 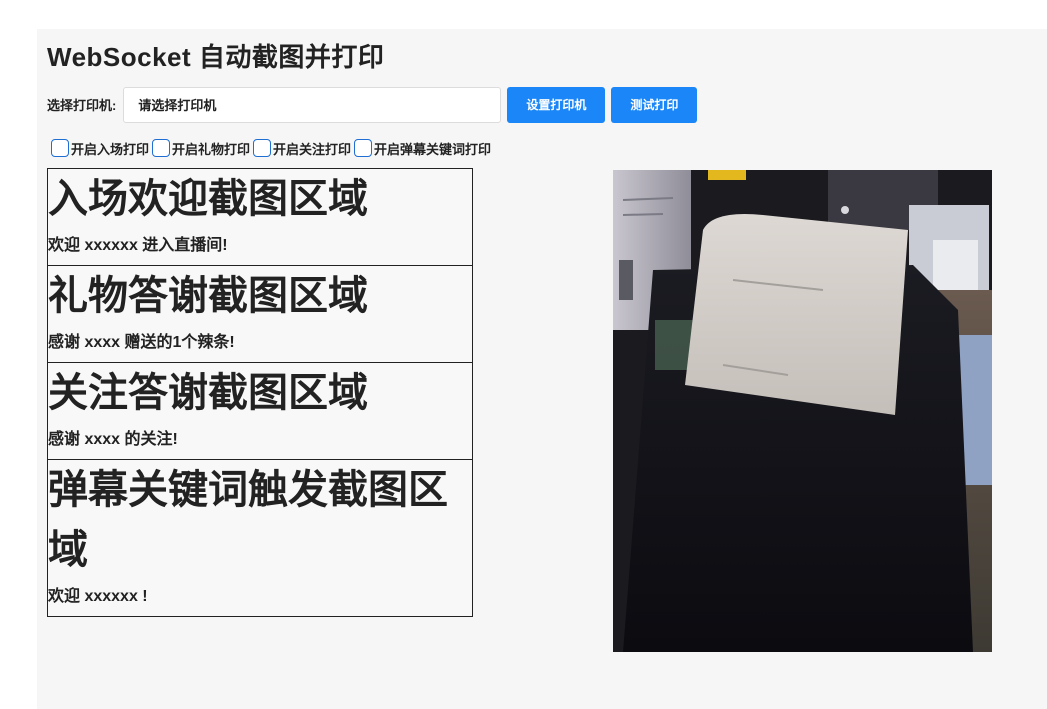 What do you see at coordinates (98, 596) in the screenshot?
I see `keyword-zone-text: 欢迎 xxxxxx !` at bounding box center [98, 596].